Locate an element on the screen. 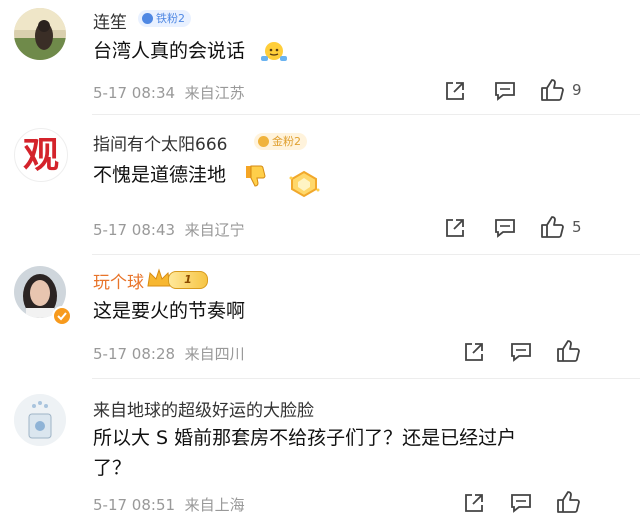  thumbs-down-emoji-icon is located at coordinates (255, 178).